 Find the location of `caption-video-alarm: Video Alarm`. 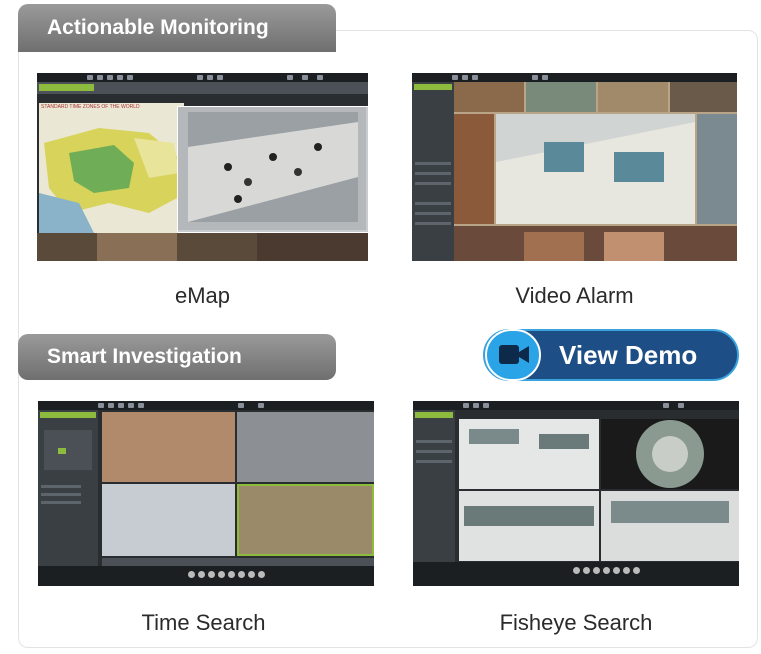

caption-video-alarm: Video Alarm is located at coordinates (574, 295).